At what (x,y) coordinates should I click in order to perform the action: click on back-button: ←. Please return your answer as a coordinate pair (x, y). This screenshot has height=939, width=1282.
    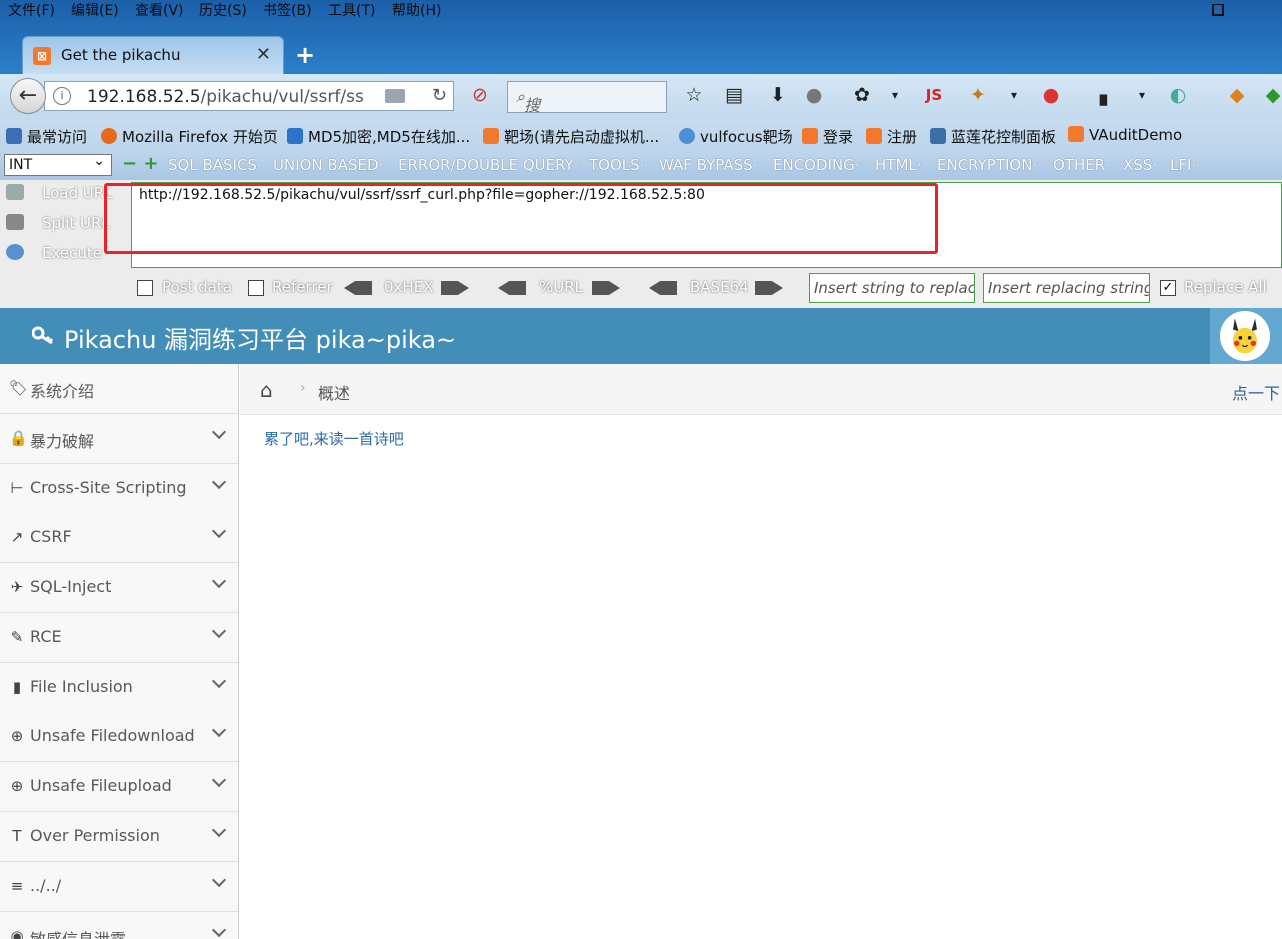
    Looking at the image, I should click on (28, 96).